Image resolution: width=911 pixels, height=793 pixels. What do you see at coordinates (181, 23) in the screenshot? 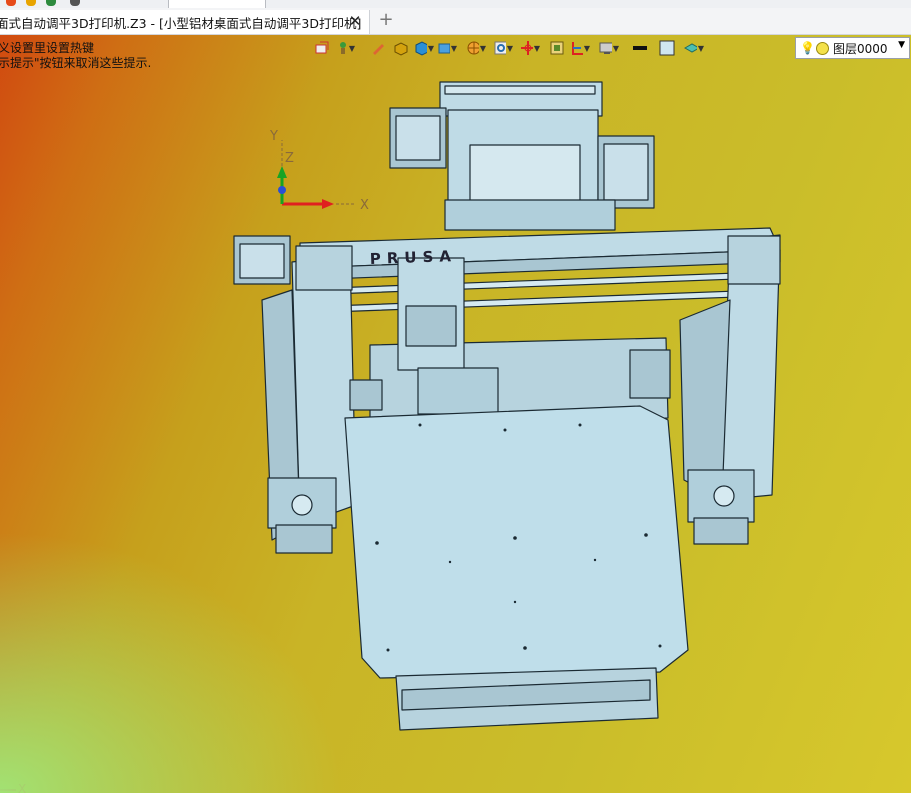
I see `document-tab-title: 面式自动调平3D打印机.Z3 - [小型铝材桌面式自动调平3D打印机]` at bounding box center [181, 23].